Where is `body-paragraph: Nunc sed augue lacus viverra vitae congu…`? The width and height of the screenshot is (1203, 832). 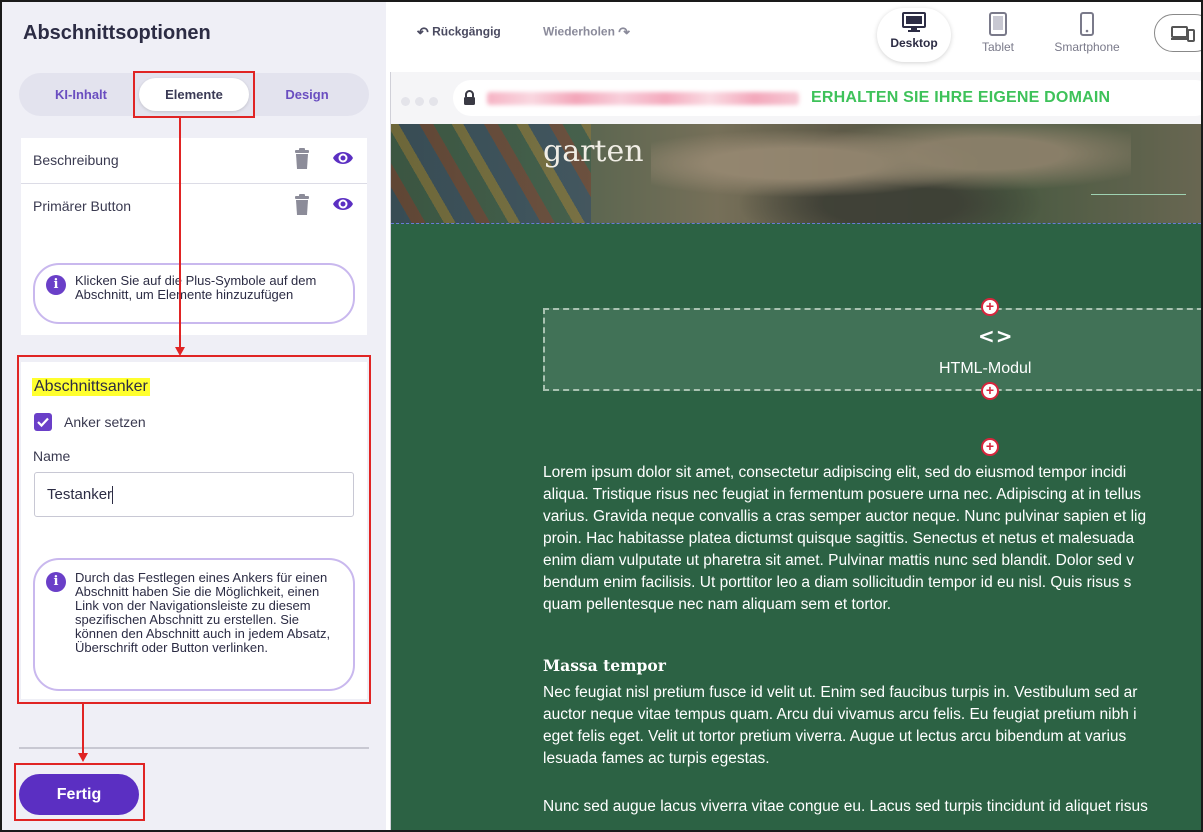 body-paragraph: Nunc sed augue lacus viverra vitae congu… is located at coordinates (872, 807).